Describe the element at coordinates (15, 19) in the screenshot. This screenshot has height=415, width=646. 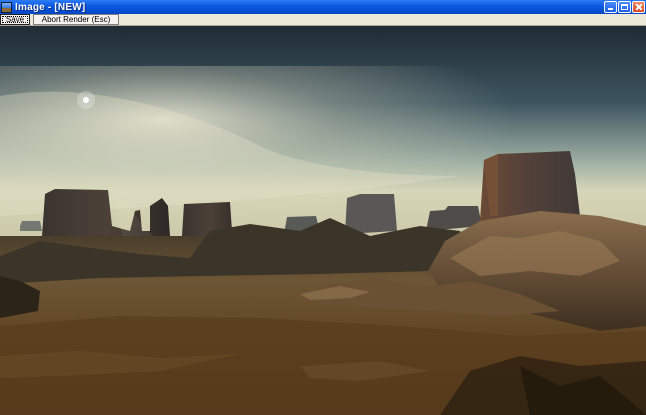
I see `save-button: Save` at that location.